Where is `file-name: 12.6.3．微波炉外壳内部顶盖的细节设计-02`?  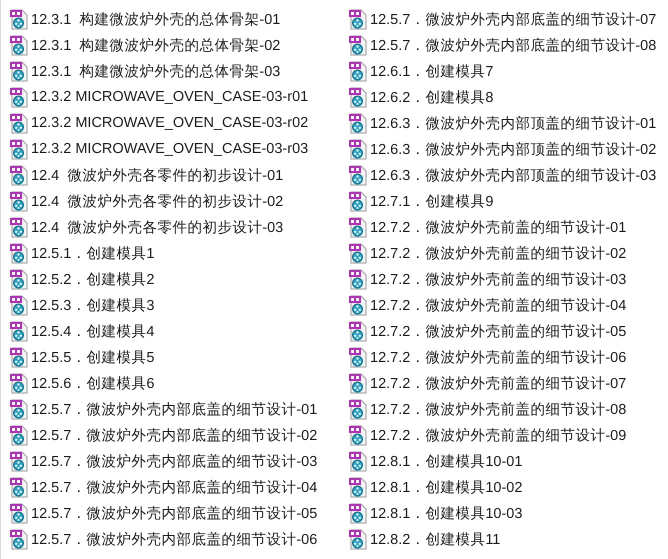
file-name: 12.6.3．微波炉外壳内部顶盖的细节设计-02 is located at coordinates (513, 149).